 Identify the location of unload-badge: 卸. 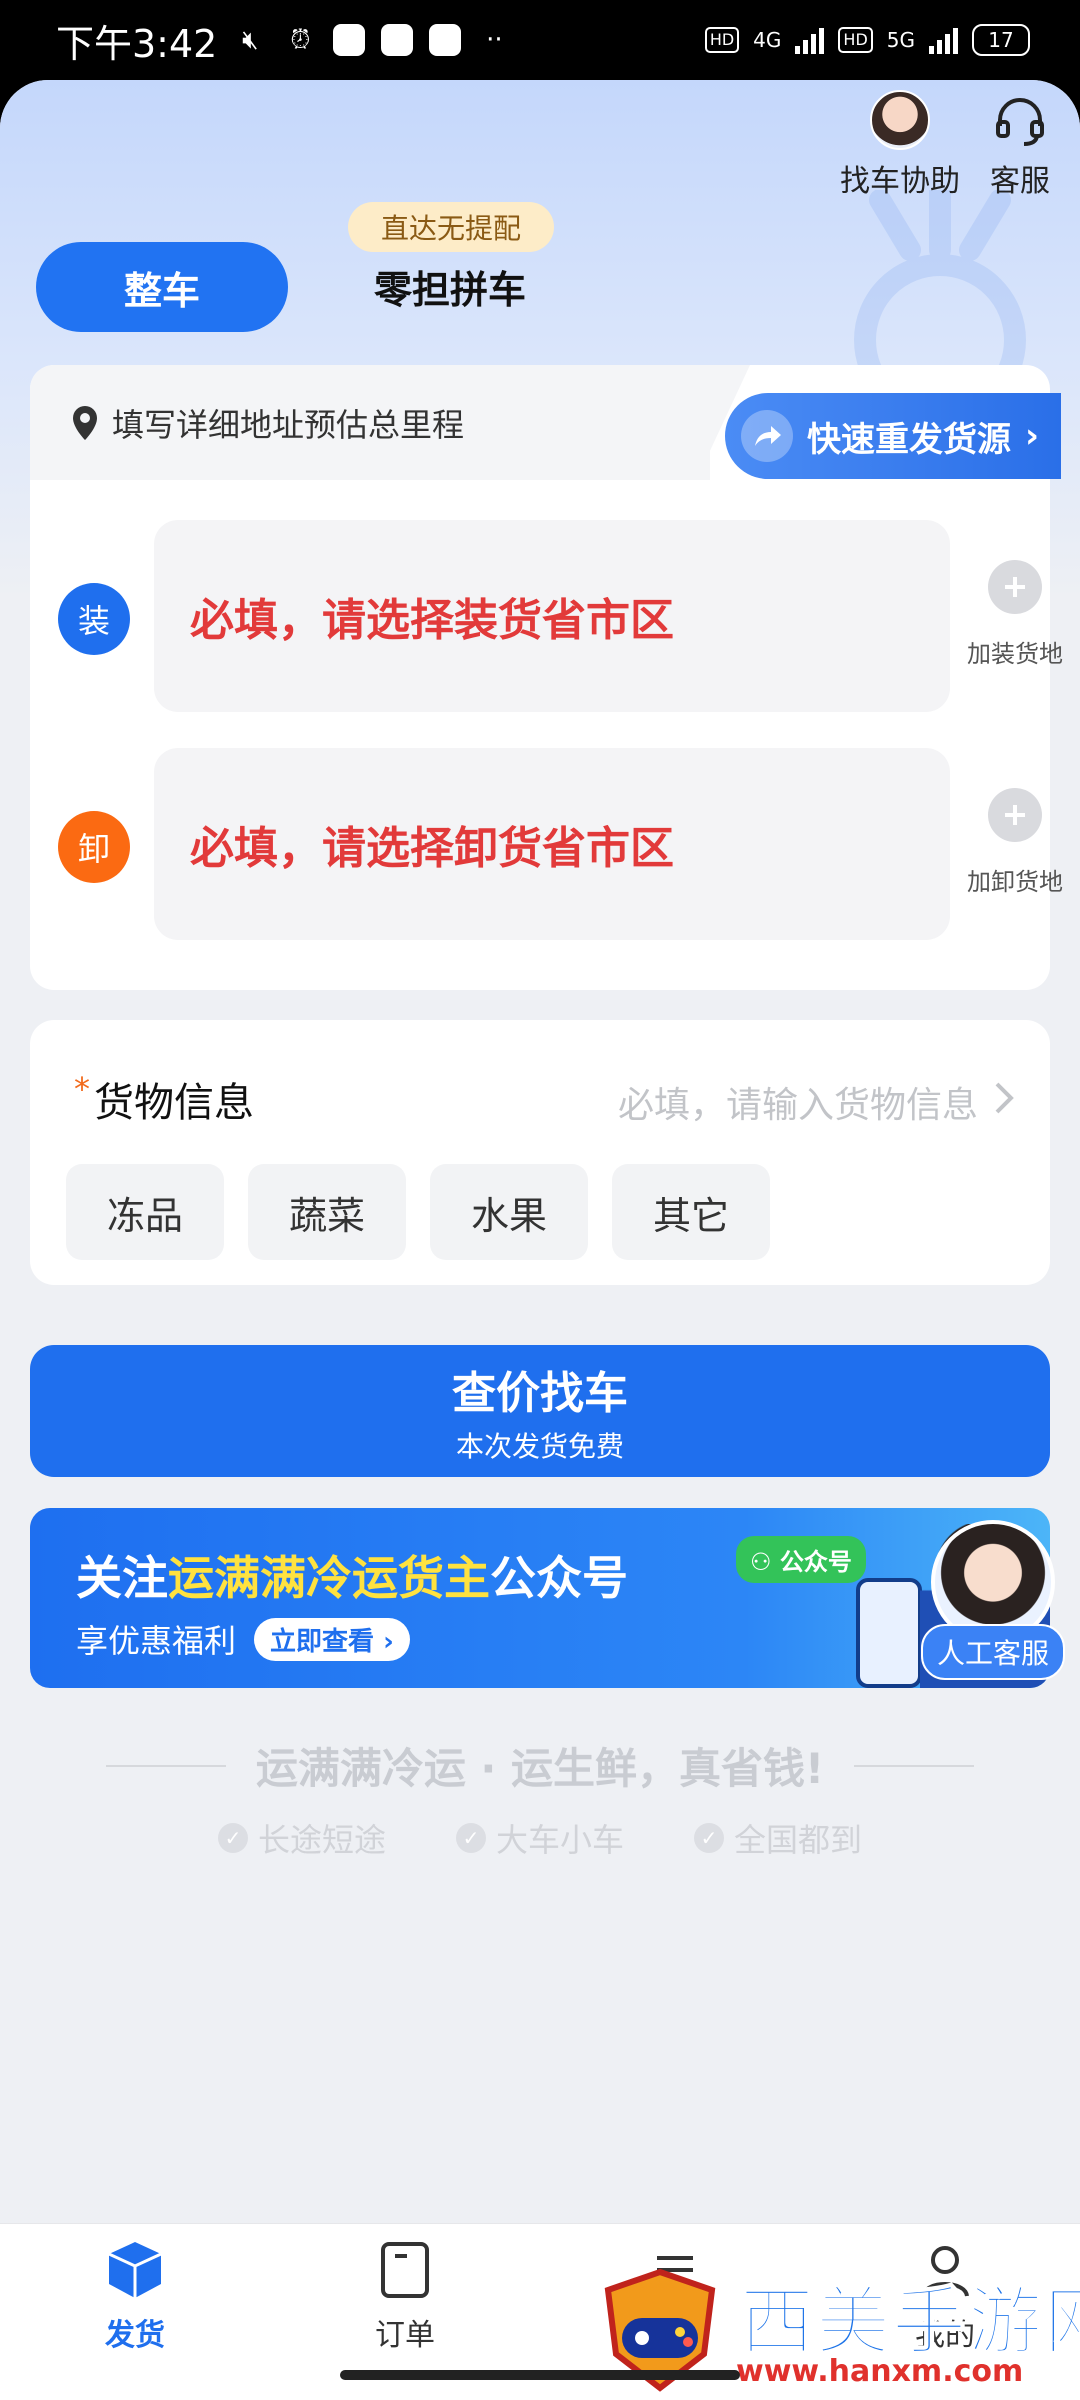
(94, 847).